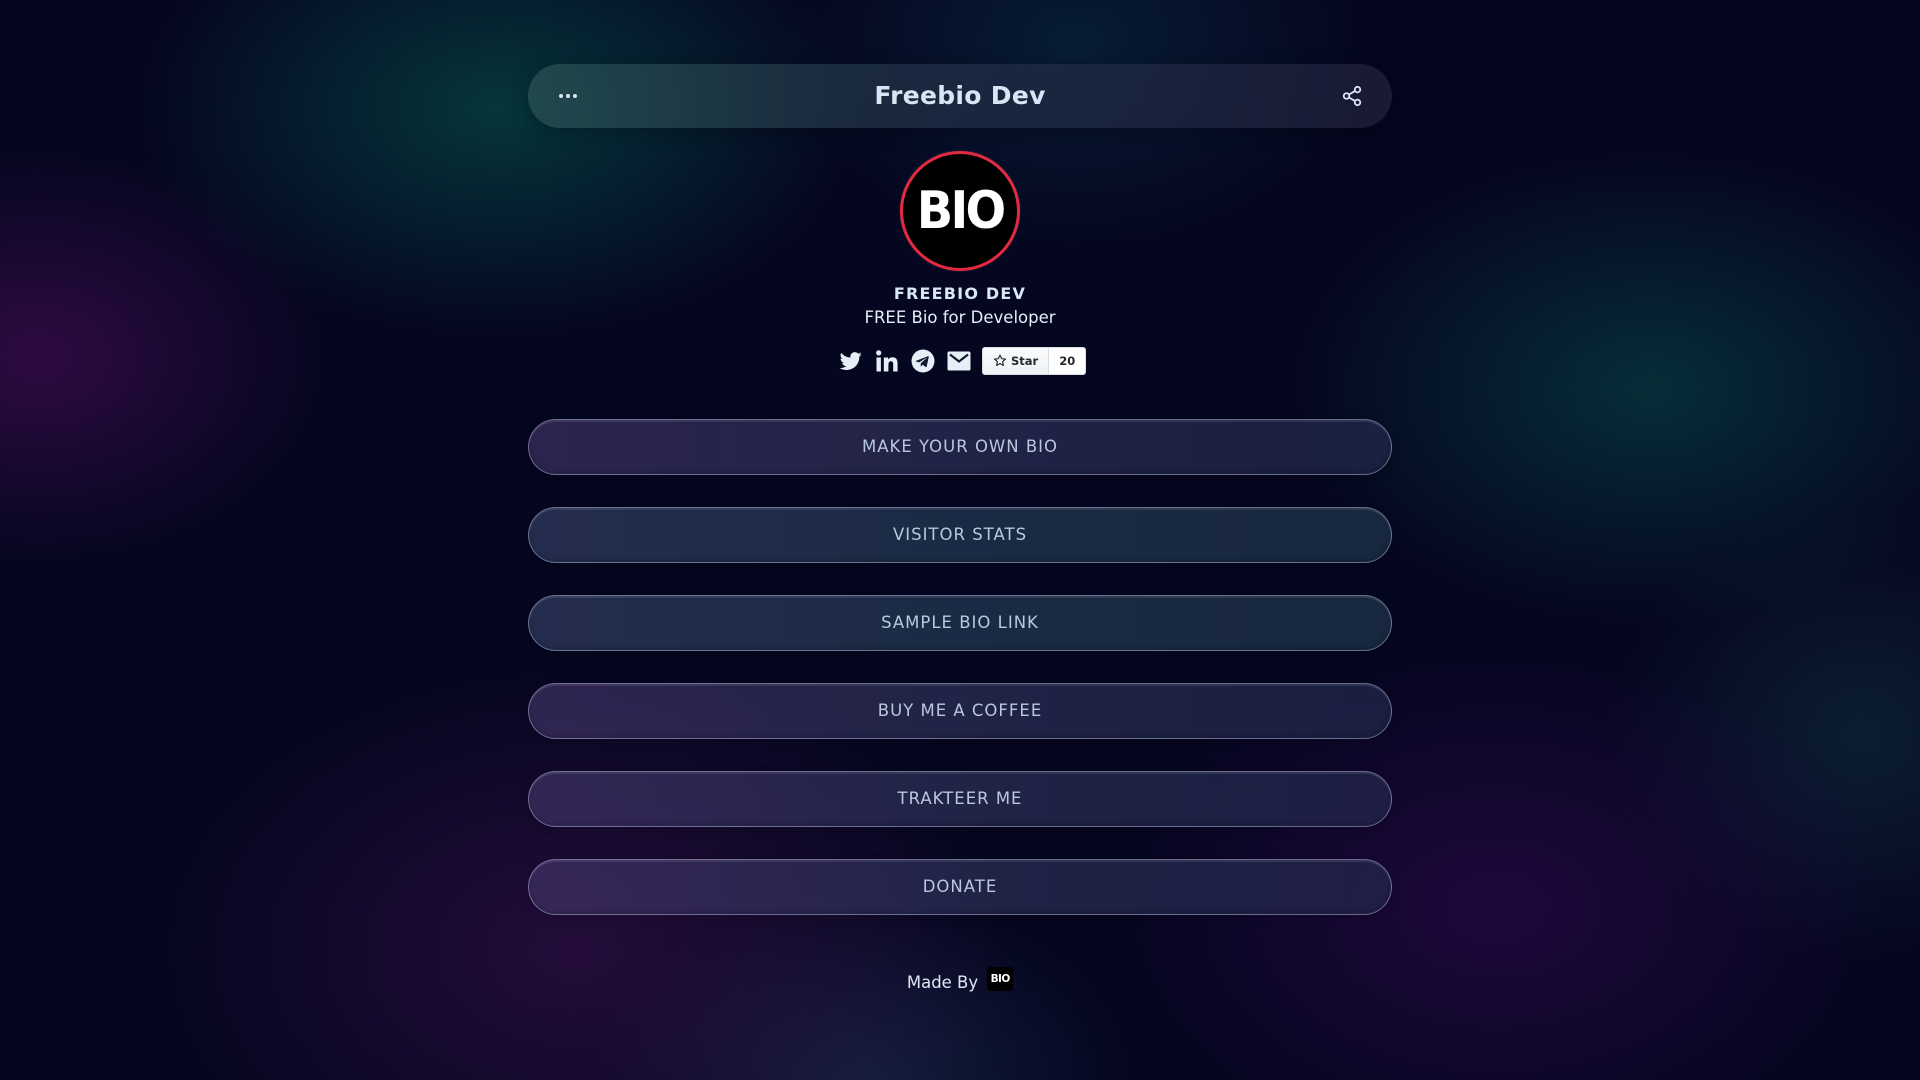 The image size is (1920, 1080). I want to click on github-star-widget: Star 20, so click(1034, 361).